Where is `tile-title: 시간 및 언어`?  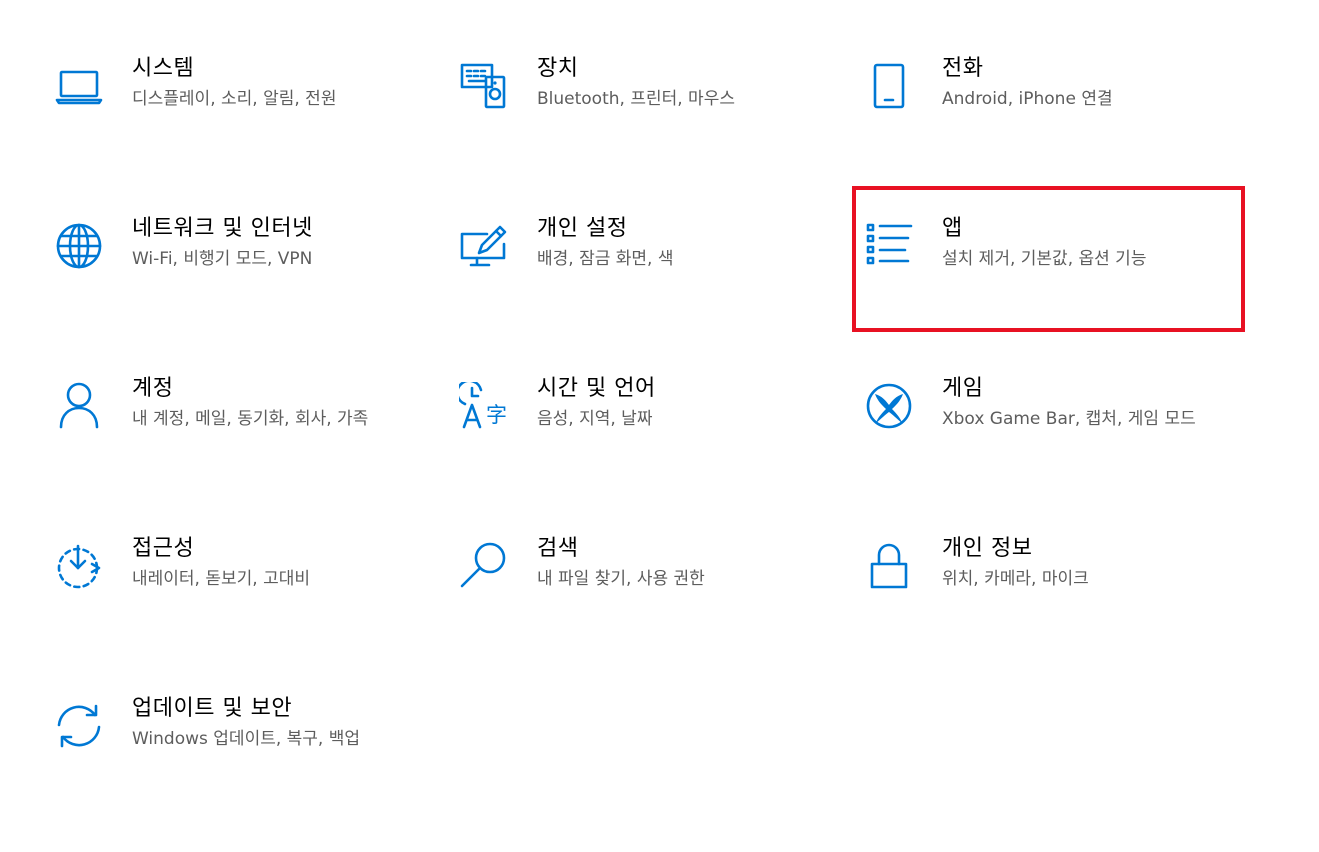
tile-title: 시간 및 언어 is located at coordinates (596, 388).